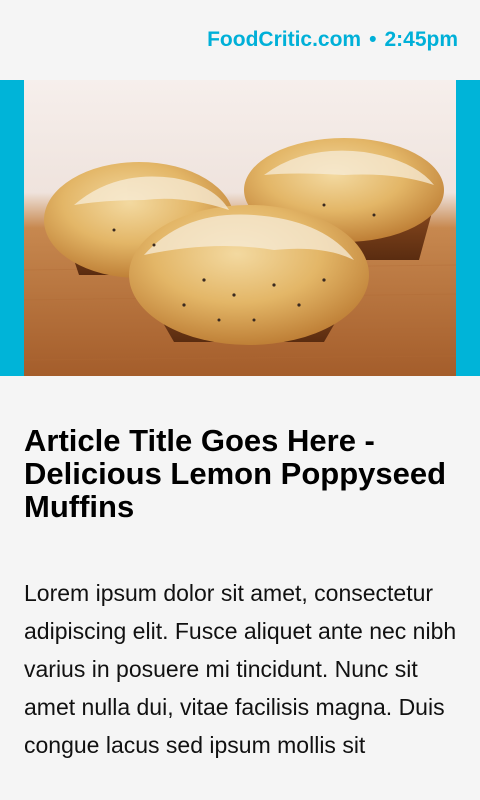 Image resolution: width=480 pixels, height=800 pixels. I want to click on header-time: 2:45pm, so click(421, 39).